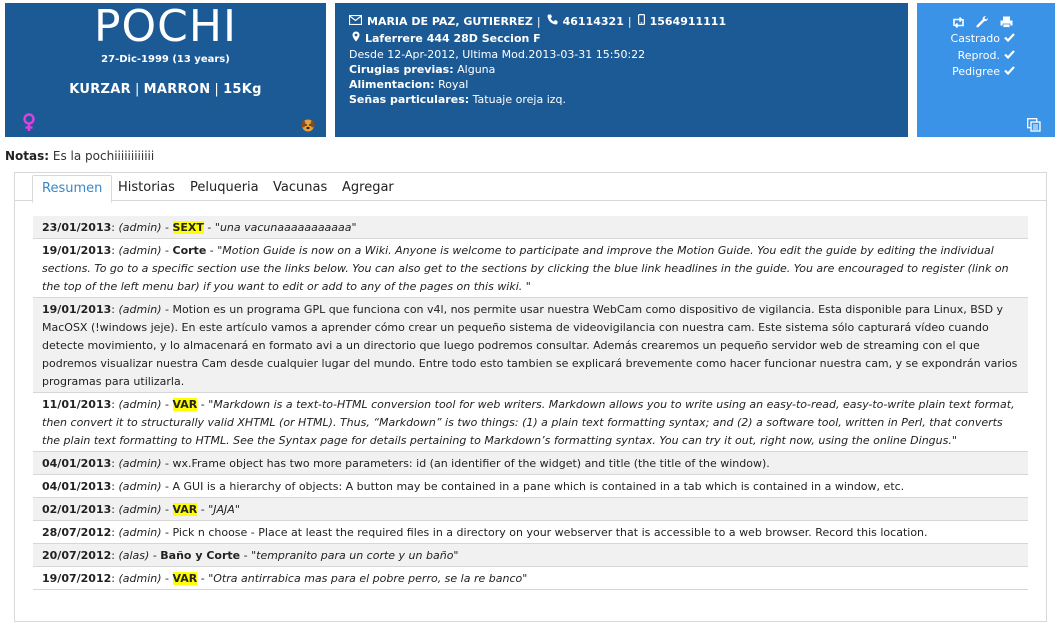  I want to click on owner-address-line: Laferrere 444 28D Seccion F, so click(446, 38).